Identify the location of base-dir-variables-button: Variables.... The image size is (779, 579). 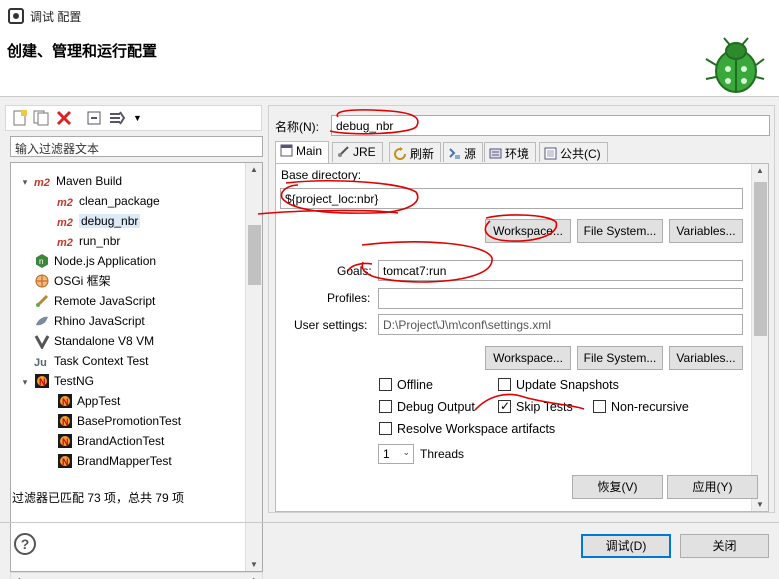
(706, 231).